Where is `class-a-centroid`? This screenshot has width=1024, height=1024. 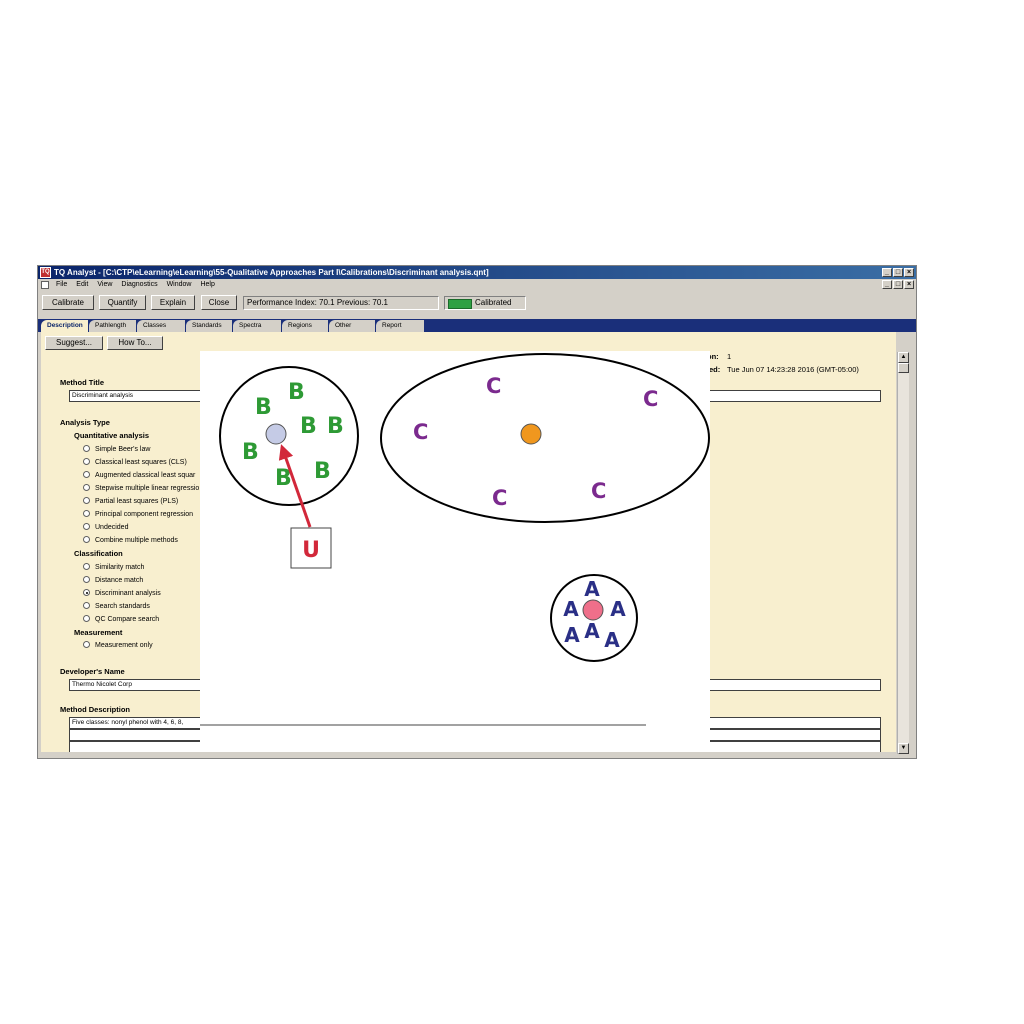
class-a-centroid is located at coordinates (593, 610).